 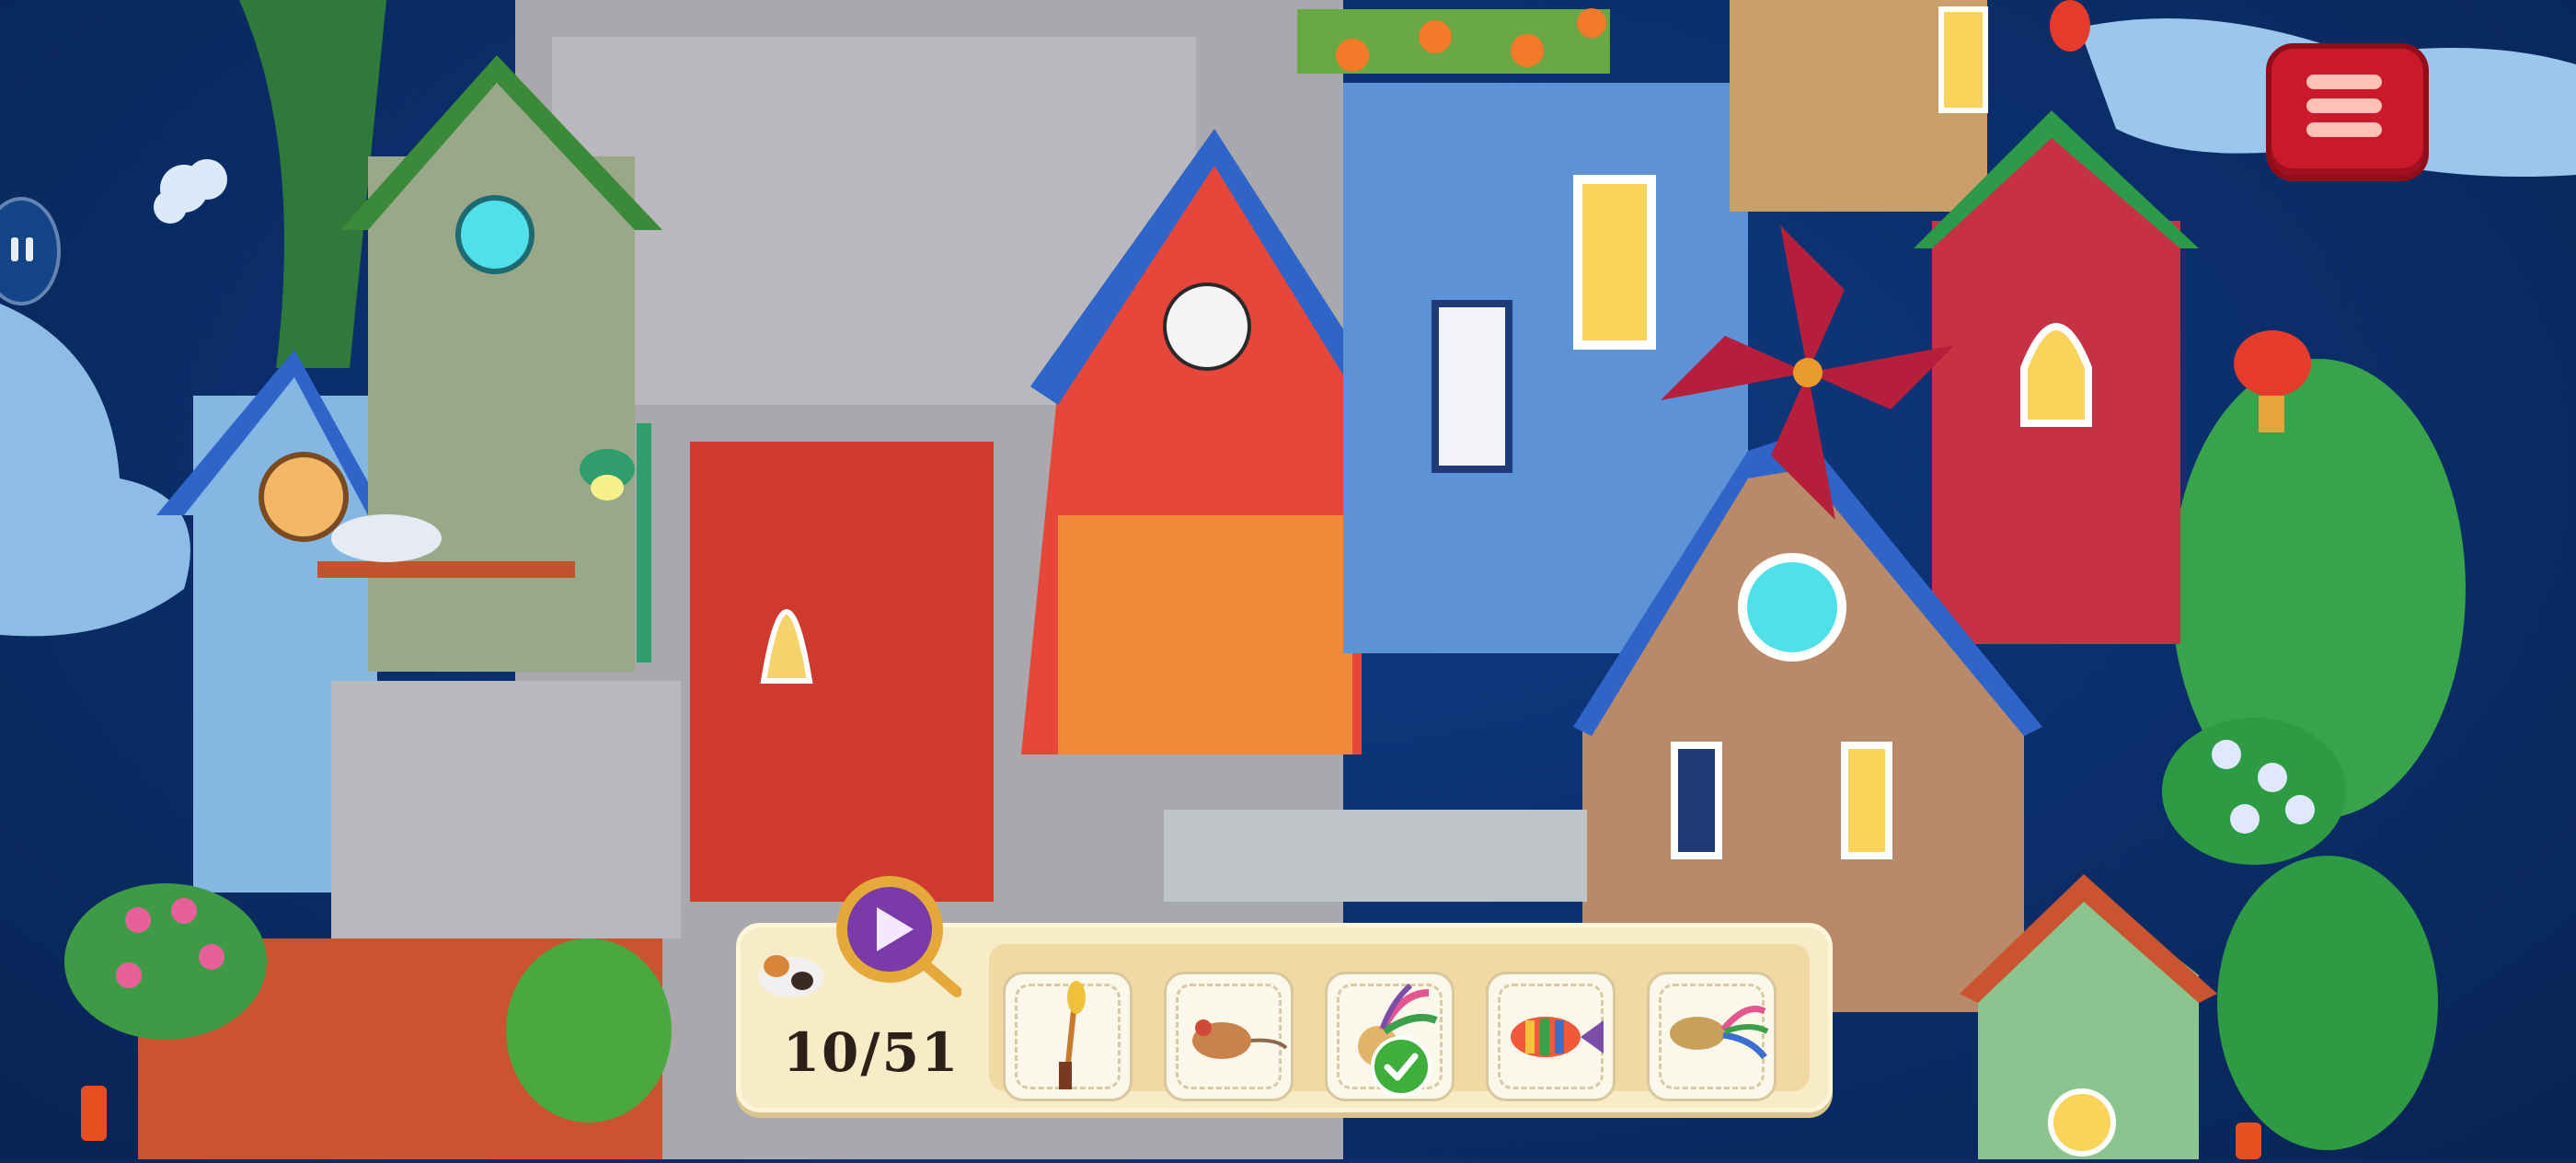 I want to click on found-check-icon, so click(x=1401, y=1066).